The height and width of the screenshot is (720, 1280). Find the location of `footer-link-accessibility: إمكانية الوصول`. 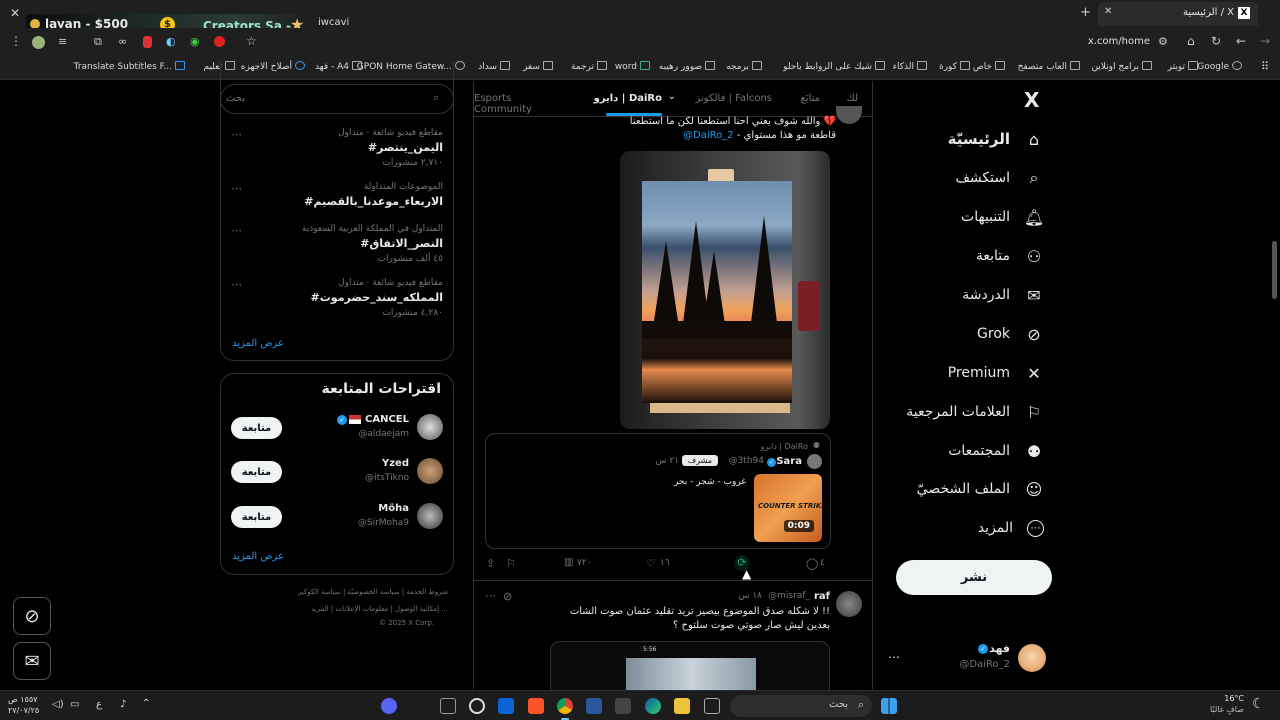

footer-link-accessibility: إمكانية الوصول is located at coordinates (417, 609).